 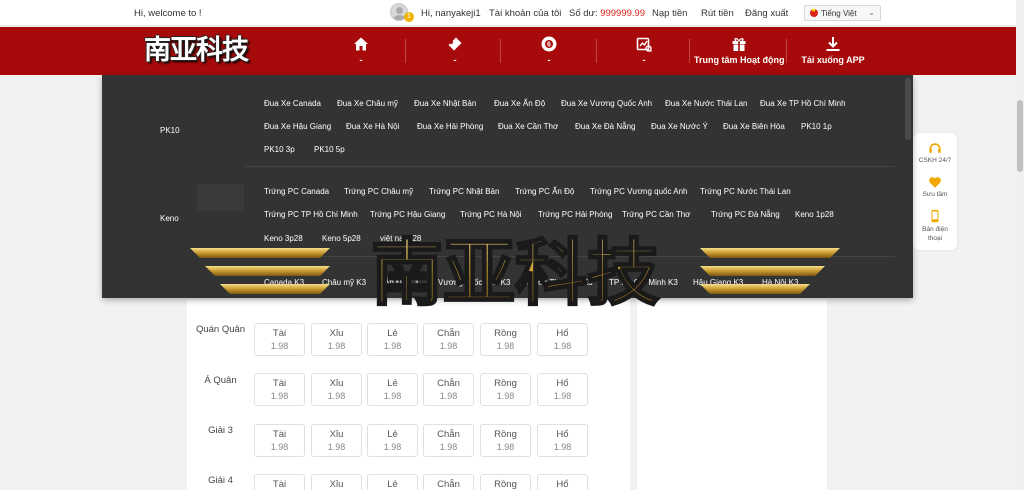 What do you see at coordinates (519, 103) in the screenshot?
I see `game-link: Đua Xe Ấn Độ` at bounding box center [519, 103].